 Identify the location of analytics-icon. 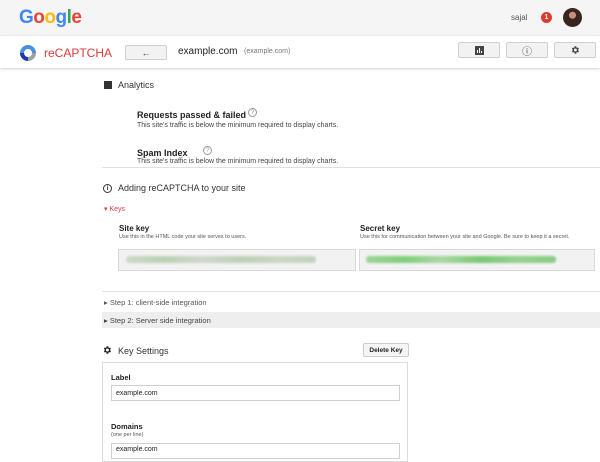
(108, 85).